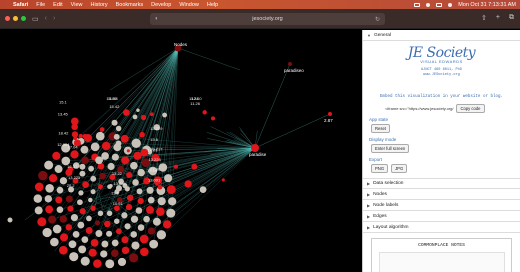 This screenshot has width=520, height=272. What do you see at coordinates (417, 4) in the screenshot?
I see `screen-record-icon` at bounding box center [417, 4].